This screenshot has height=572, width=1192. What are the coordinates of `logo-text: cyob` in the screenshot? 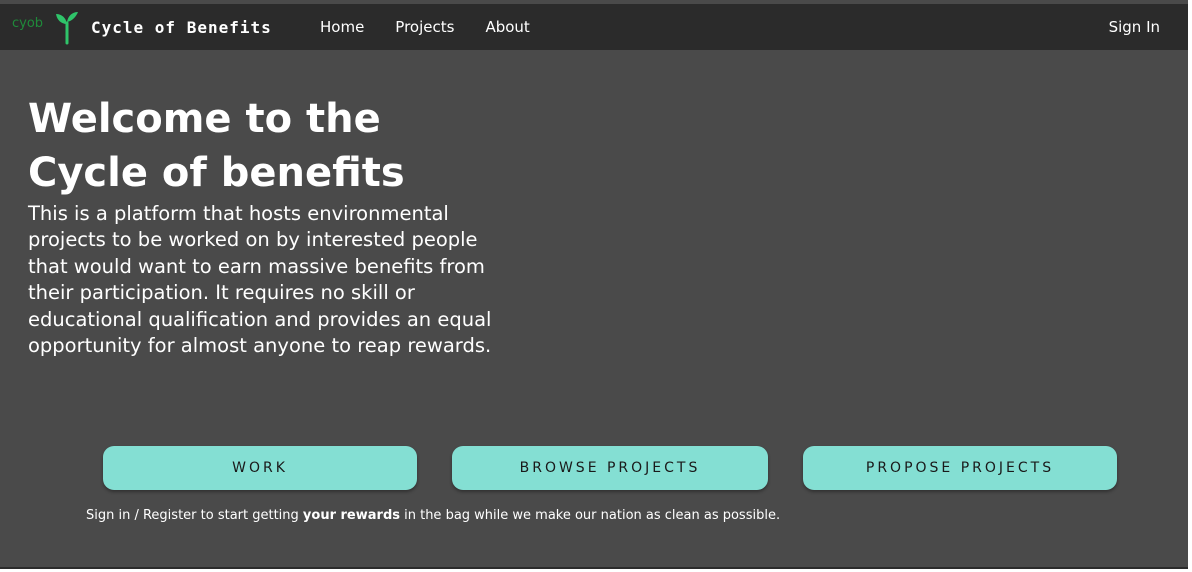 It's located at (28, 23).